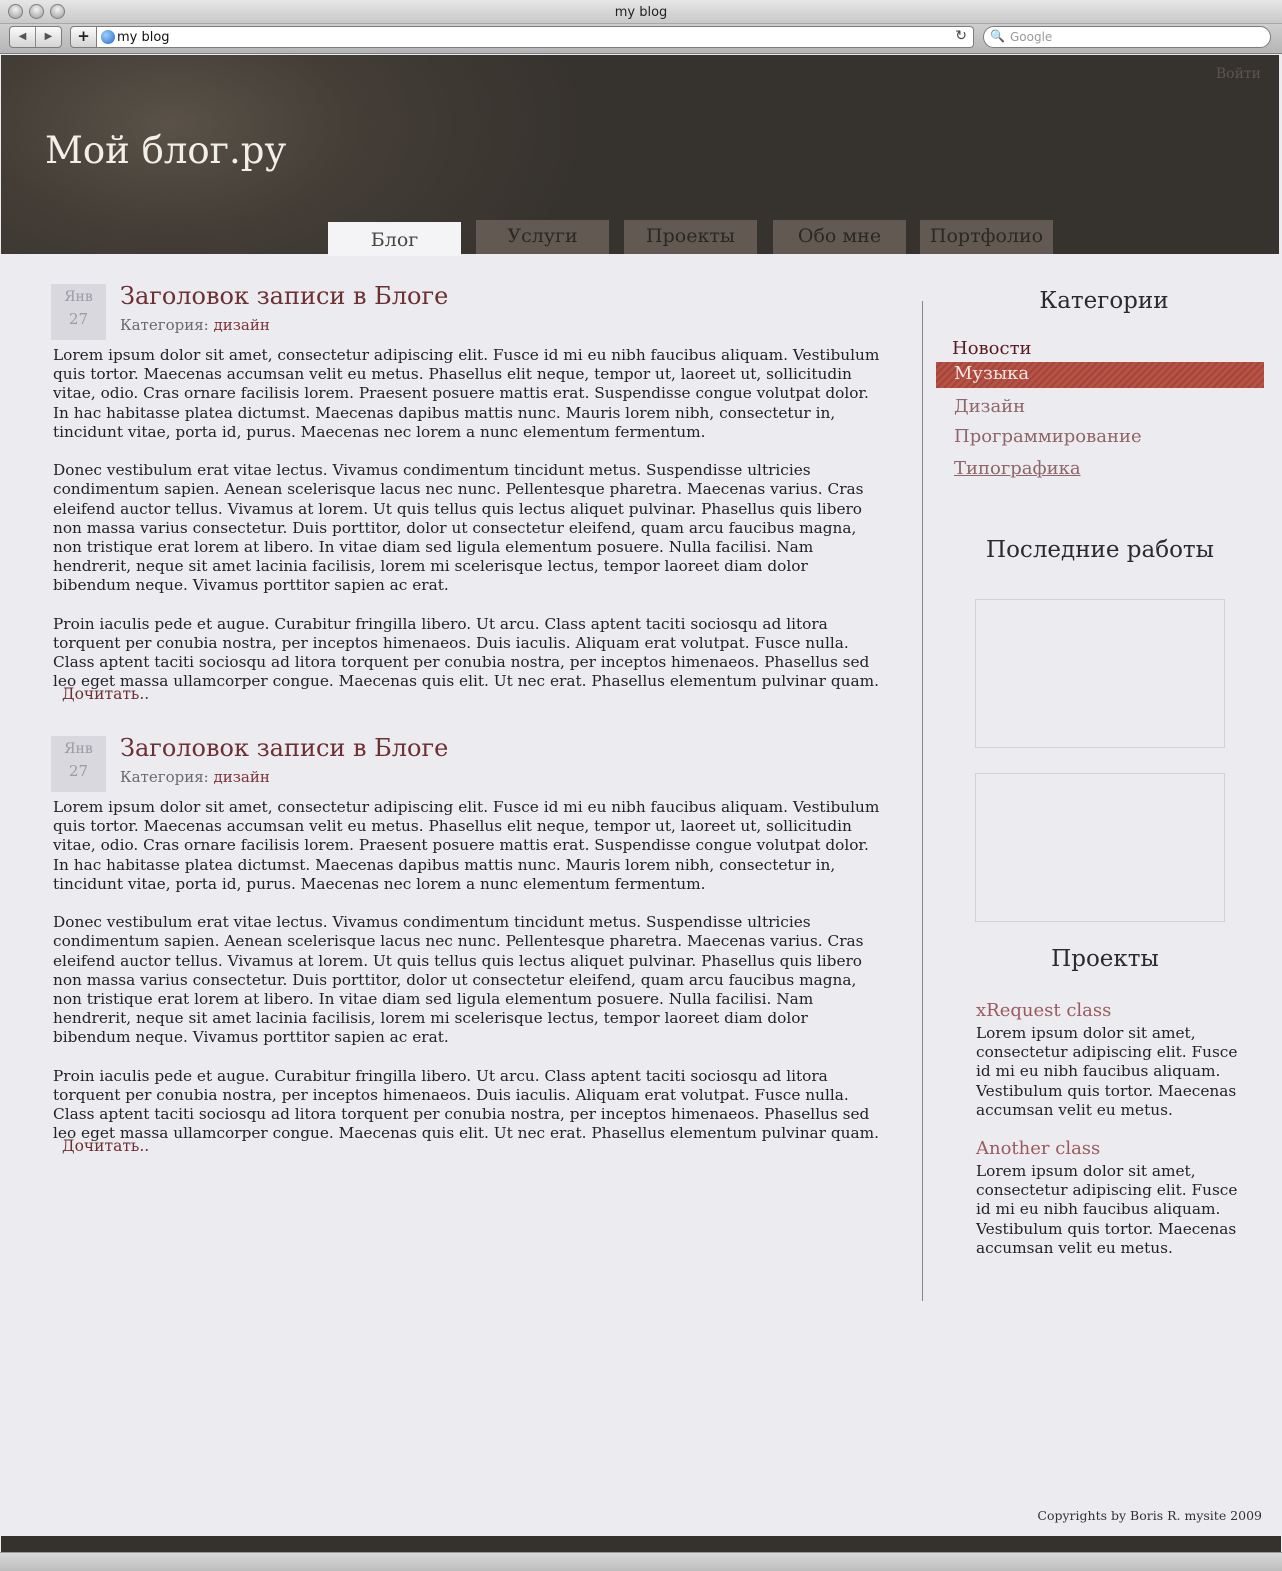 The width and height of the screenshot is (1282, 1571). What do you see at coordinates (48, 37) in the screenshot?
I see `forward-button: ▶` at bounding box center [48, 37].